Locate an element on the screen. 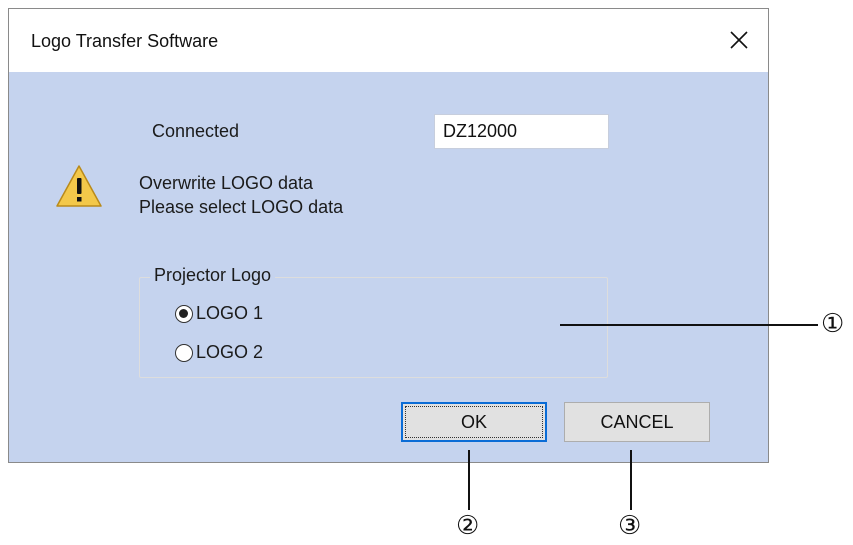  callout-3: ③ is located at coordinates (630, 525).